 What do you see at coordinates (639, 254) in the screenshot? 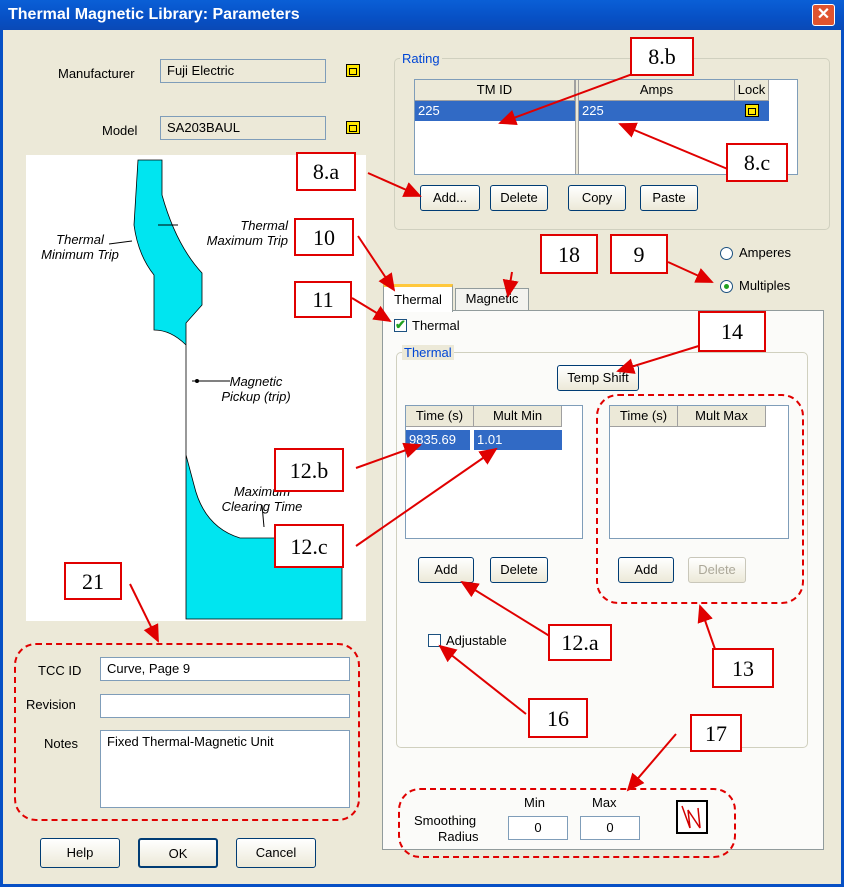
I see `callout-9: 9` at bounding box center [639, 254].